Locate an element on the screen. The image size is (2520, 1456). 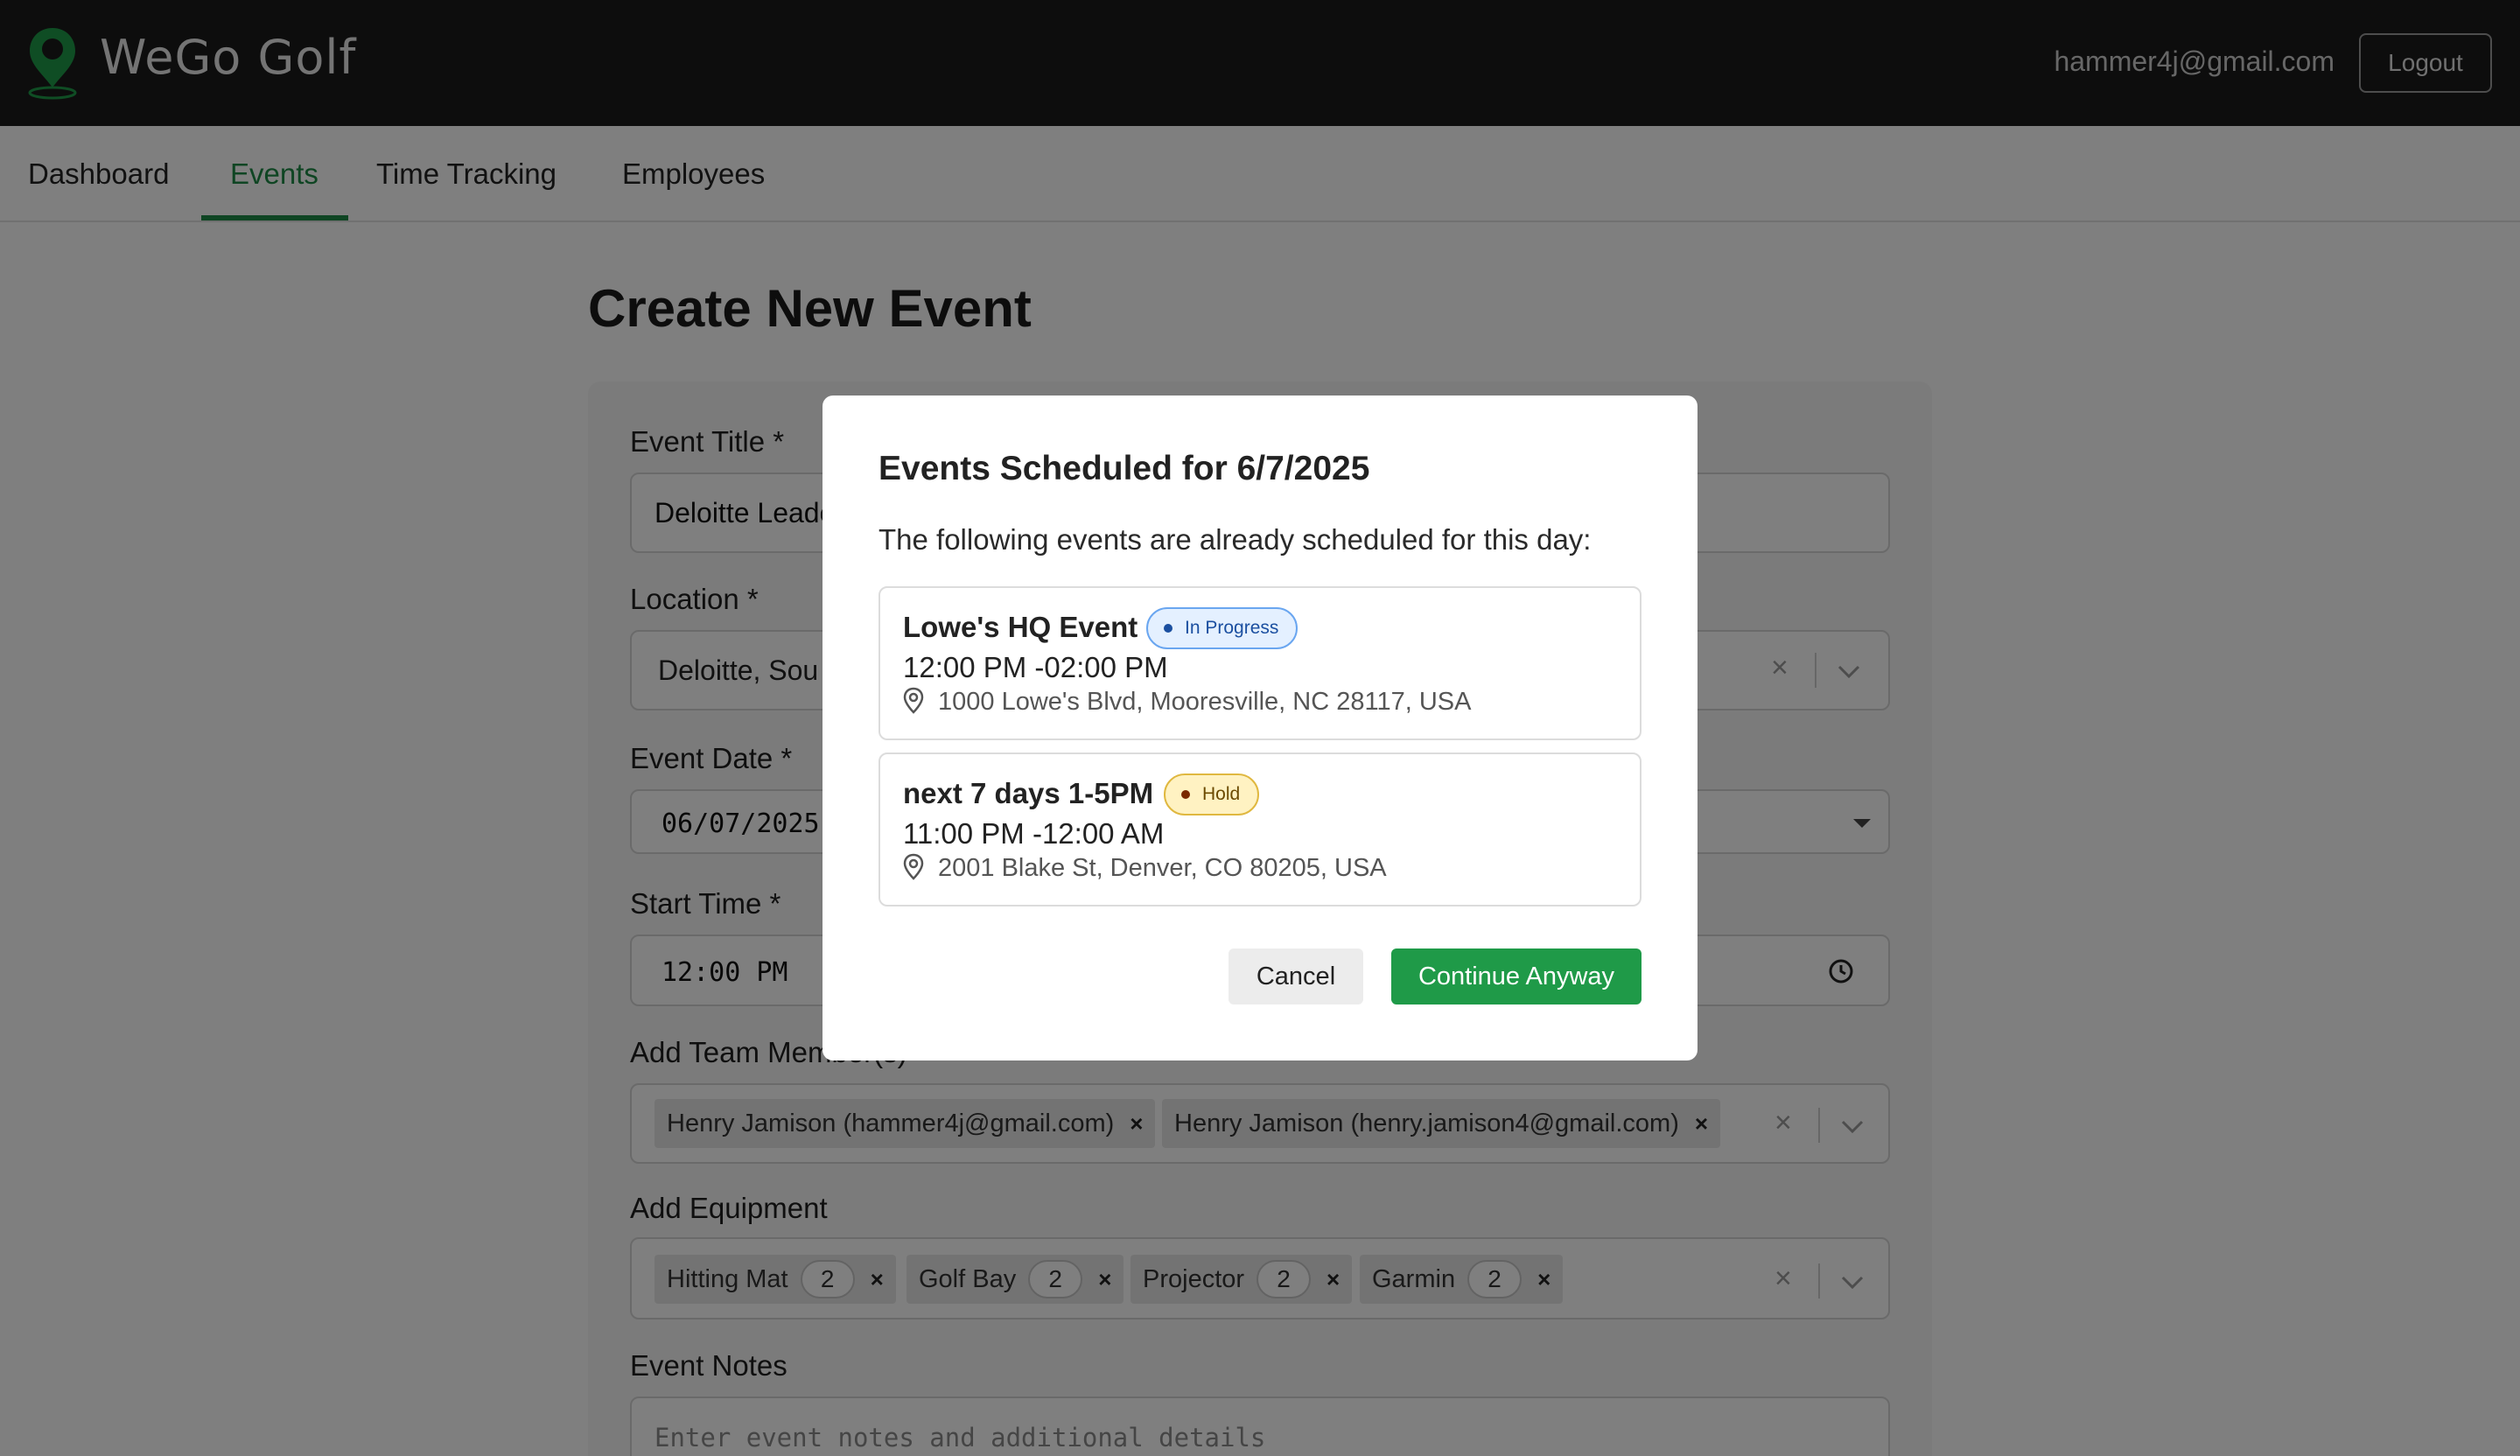
continue-anyway-button: Continue Anyway is located at coordinates (1516, 976).